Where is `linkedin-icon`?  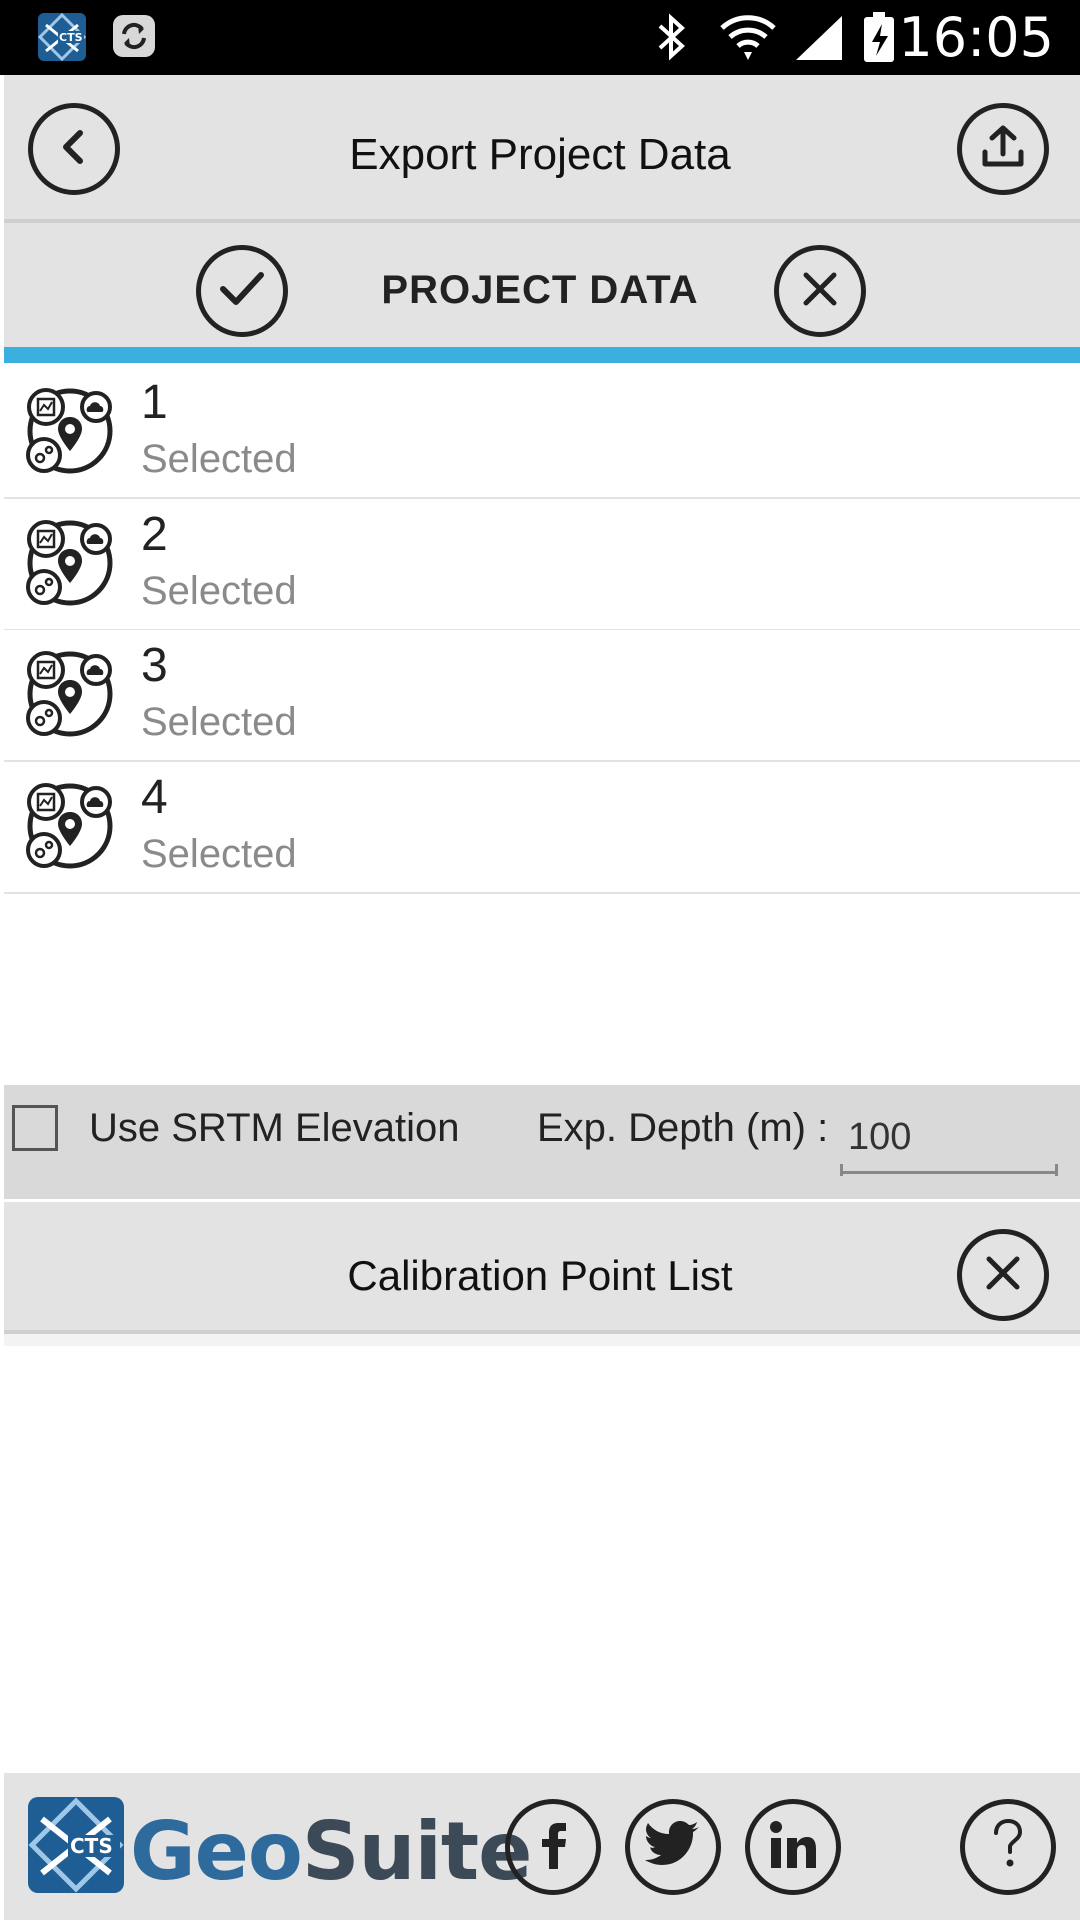
linkedin-icon is located at coordinates (793, 1847).